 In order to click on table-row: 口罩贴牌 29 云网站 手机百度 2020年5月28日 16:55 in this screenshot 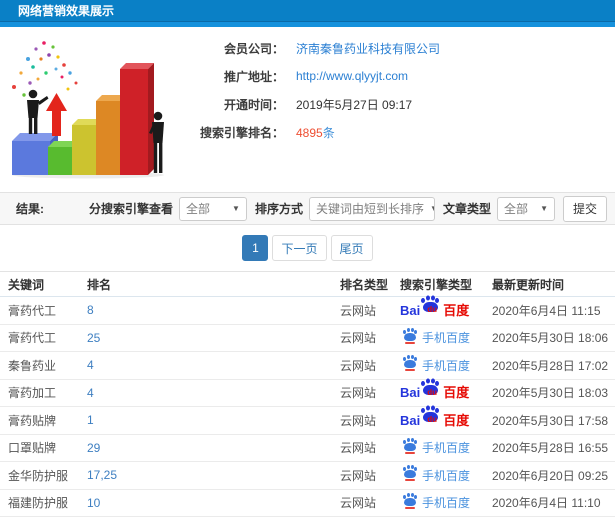, I will do `click(307, 448)`.